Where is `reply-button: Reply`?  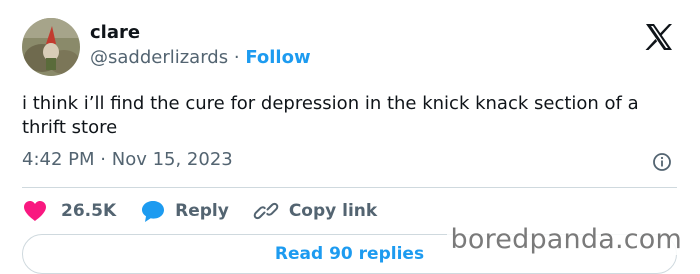
reply-button: Reply is located at coordinates (184, 211).